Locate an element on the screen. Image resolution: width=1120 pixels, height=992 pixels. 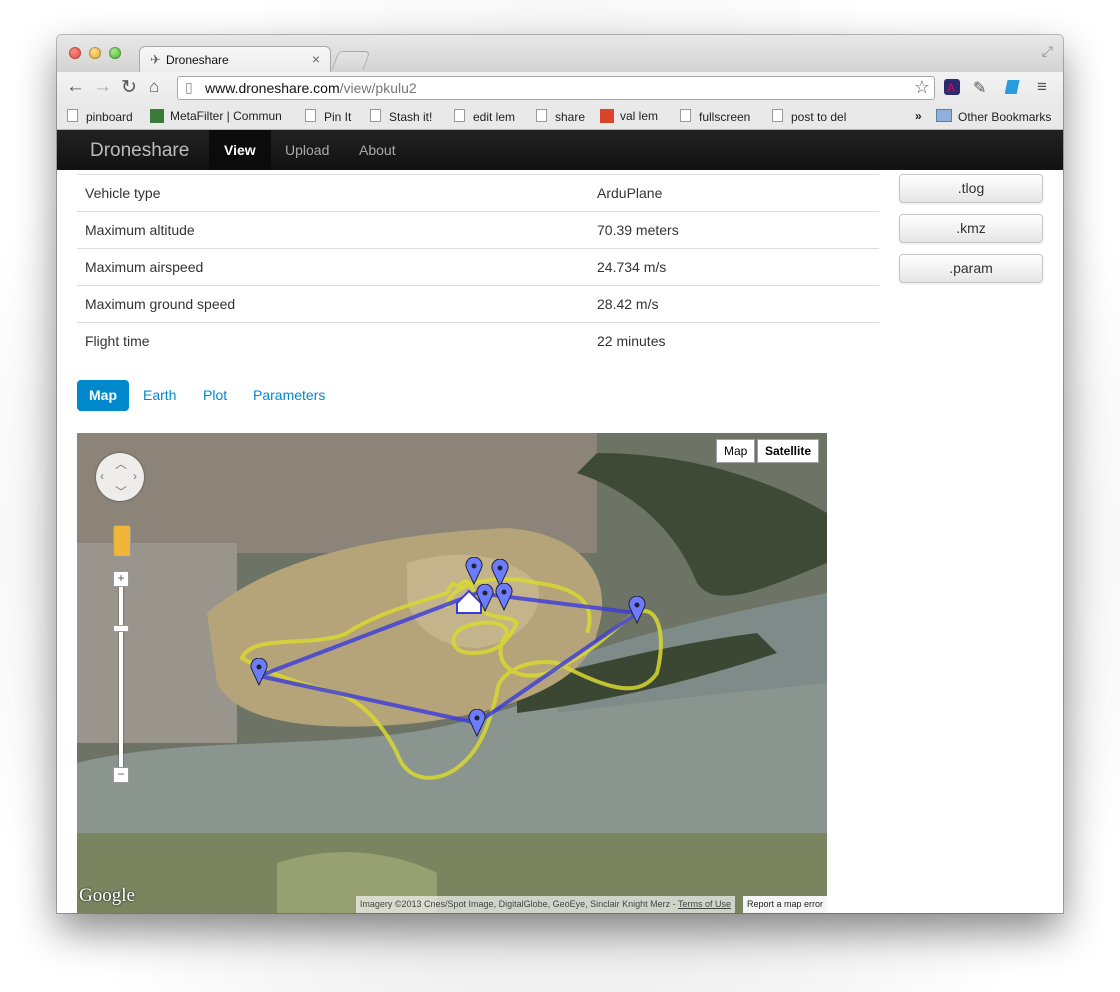
table-row: Vehicle type ArduPlane is located at coordinates (478, 193).